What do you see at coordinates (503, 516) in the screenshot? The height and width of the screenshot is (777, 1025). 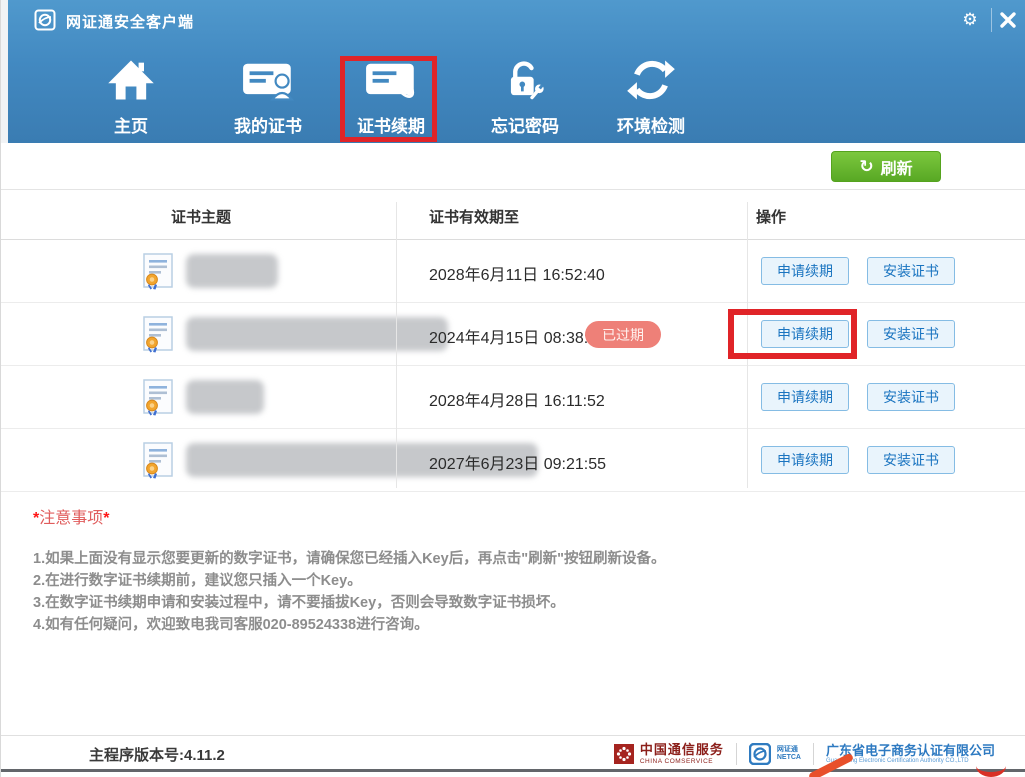 I see `notes-title: *注意事项*` at bounding box center [503, 516].